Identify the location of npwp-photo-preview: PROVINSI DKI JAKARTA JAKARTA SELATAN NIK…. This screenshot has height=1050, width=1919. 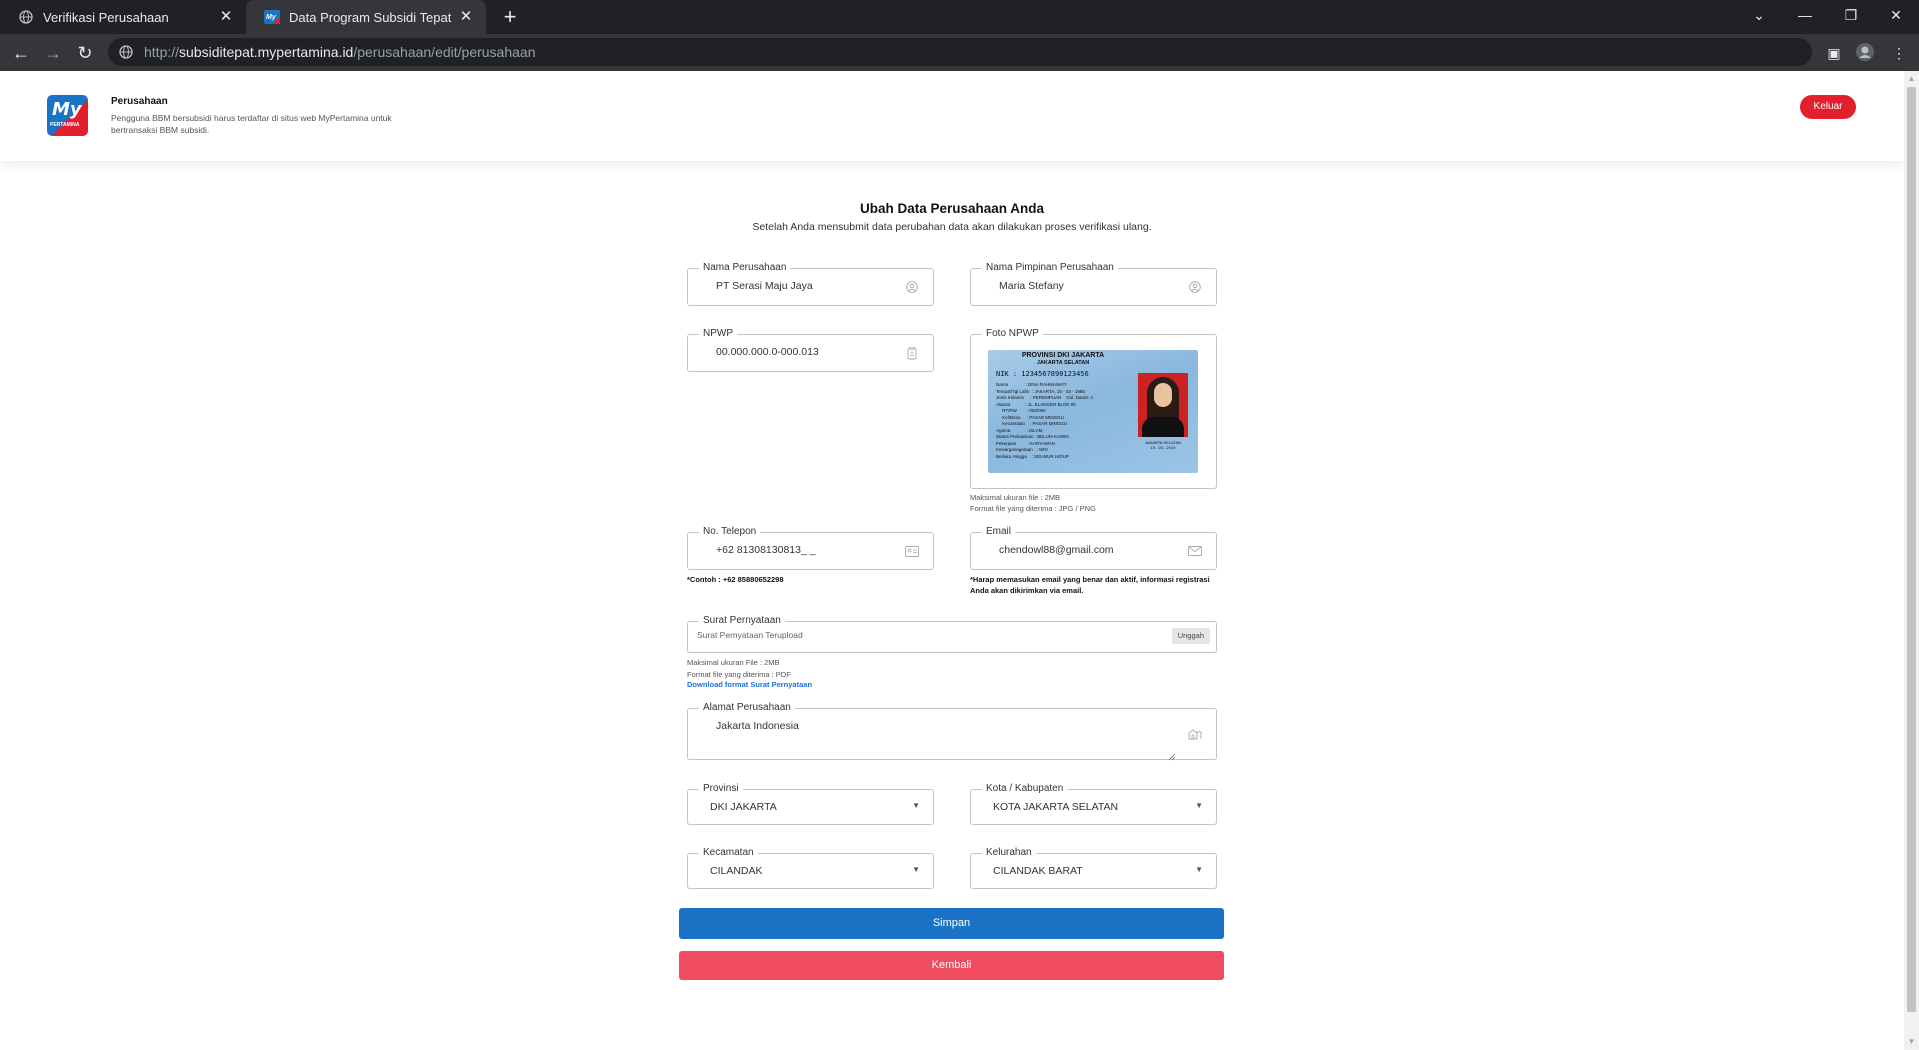
(1093, 411).